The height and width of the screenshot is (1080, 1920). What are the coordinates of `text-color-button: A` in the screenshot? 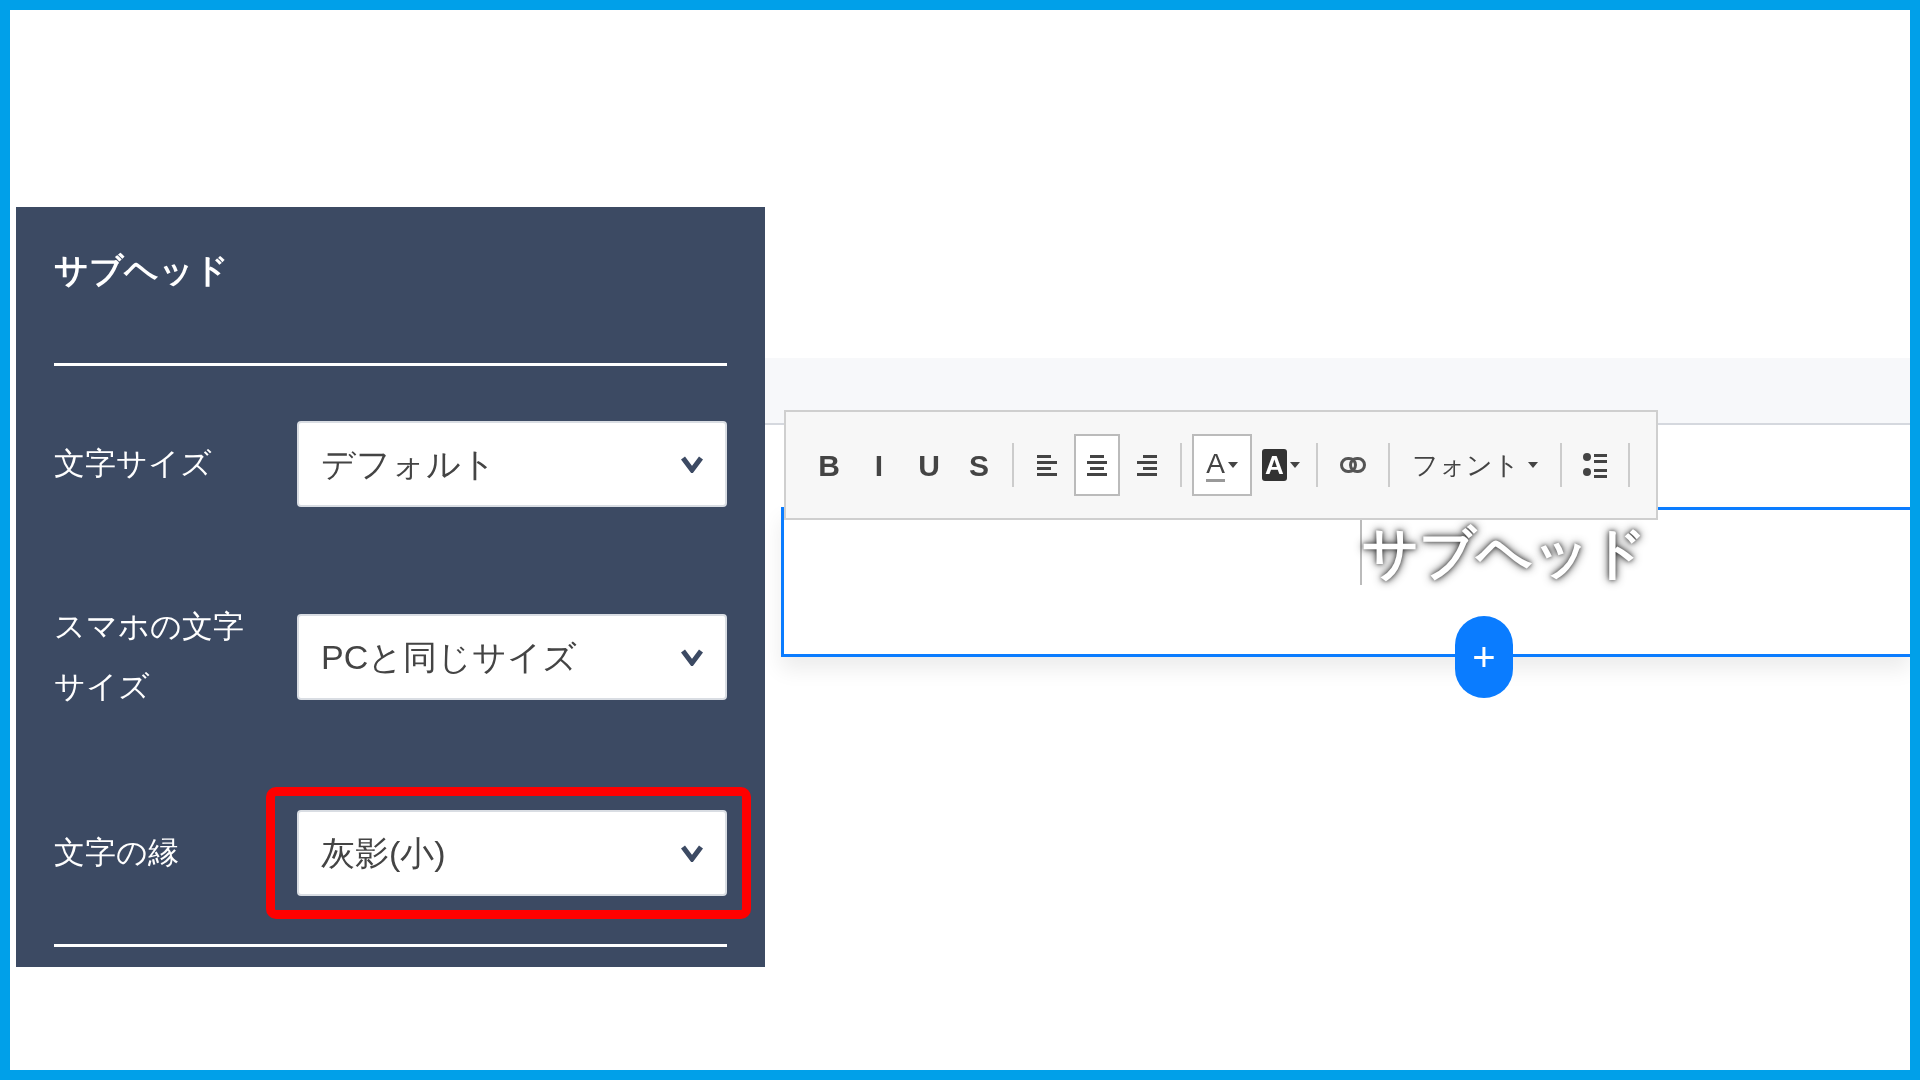 It's located at (1222, 465).